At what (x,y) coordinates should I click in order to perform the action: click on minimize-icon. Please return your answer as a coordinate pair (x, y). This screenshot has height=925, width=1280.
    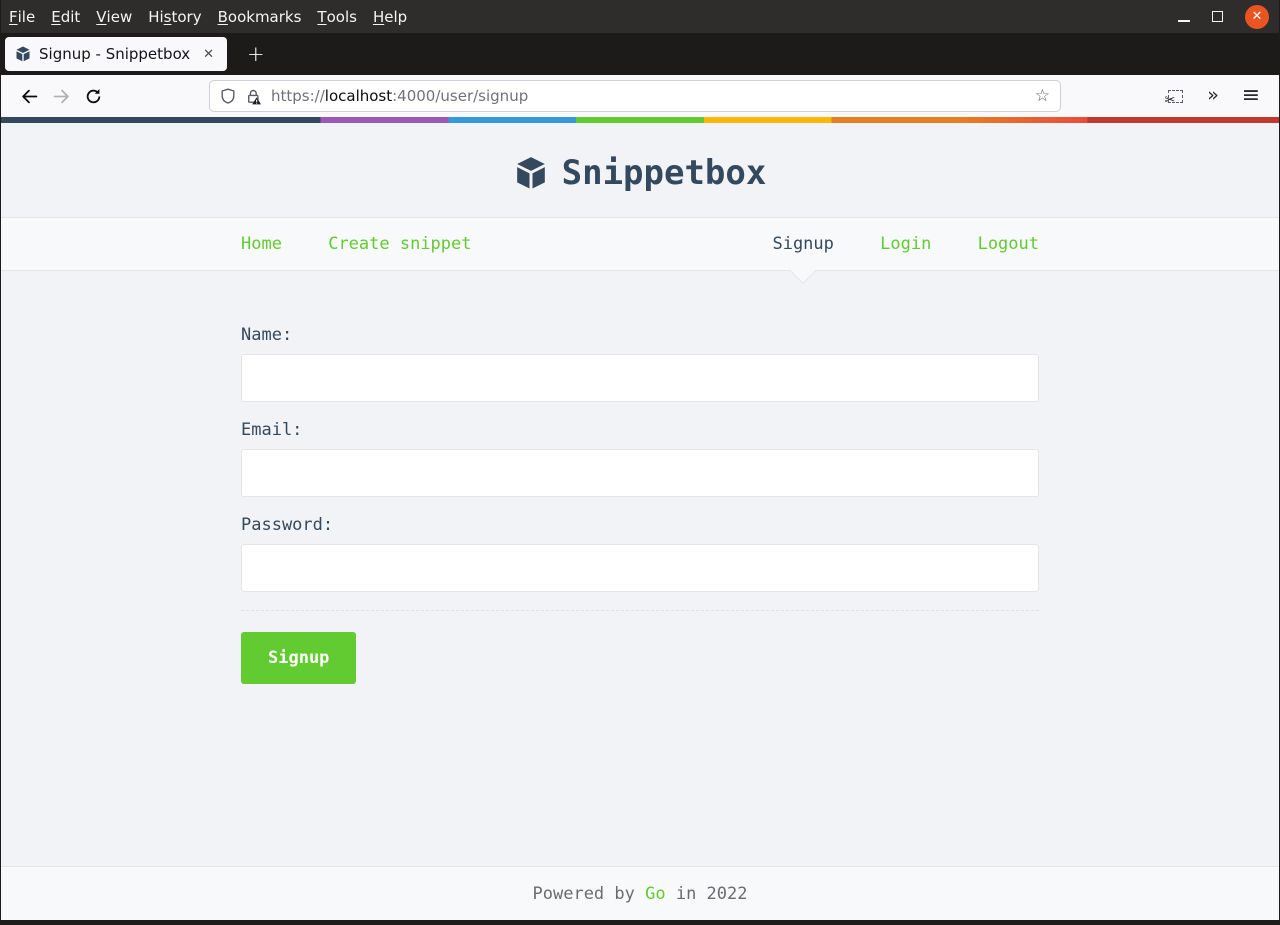
    Looking at the image, I should click on (1184, 20).